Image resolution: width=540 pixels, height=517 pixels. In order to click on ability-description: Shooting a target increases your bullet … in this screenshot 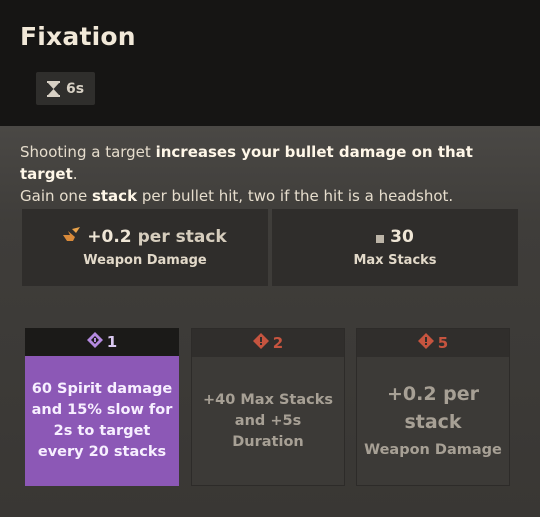, I will do `click(272, 174)`.